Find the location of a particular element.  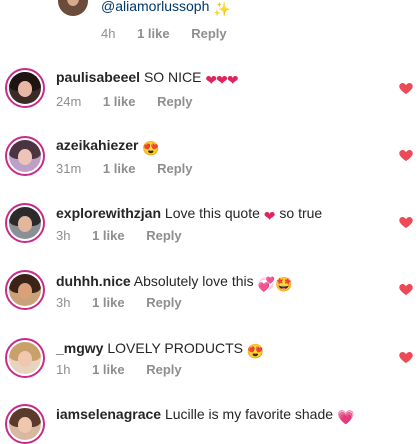

comment-meta: 24m 1 like Reply is located at coordinates (133, 102).